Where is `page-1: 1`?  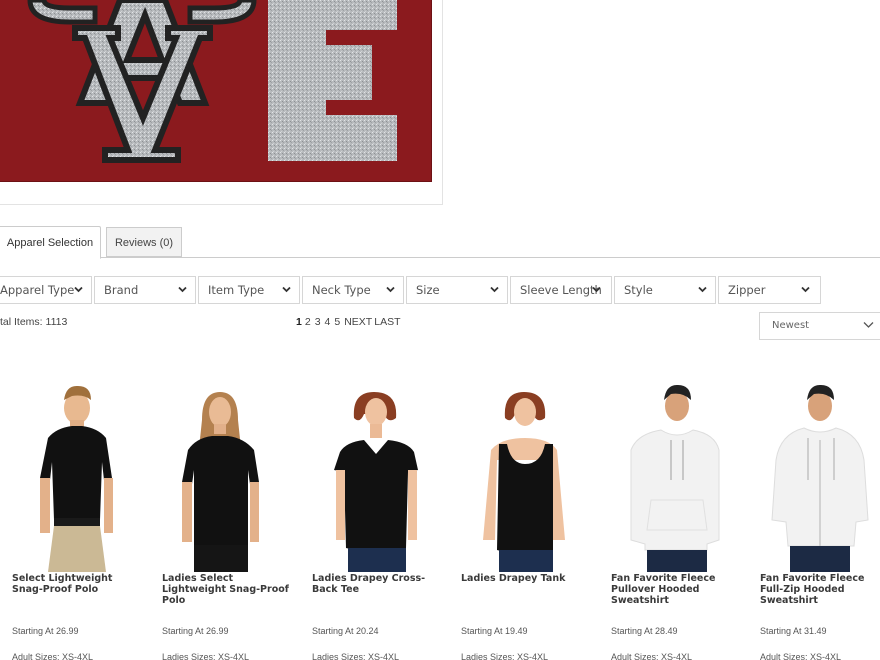
page-1: 1 is located at coordinates (299, 322).